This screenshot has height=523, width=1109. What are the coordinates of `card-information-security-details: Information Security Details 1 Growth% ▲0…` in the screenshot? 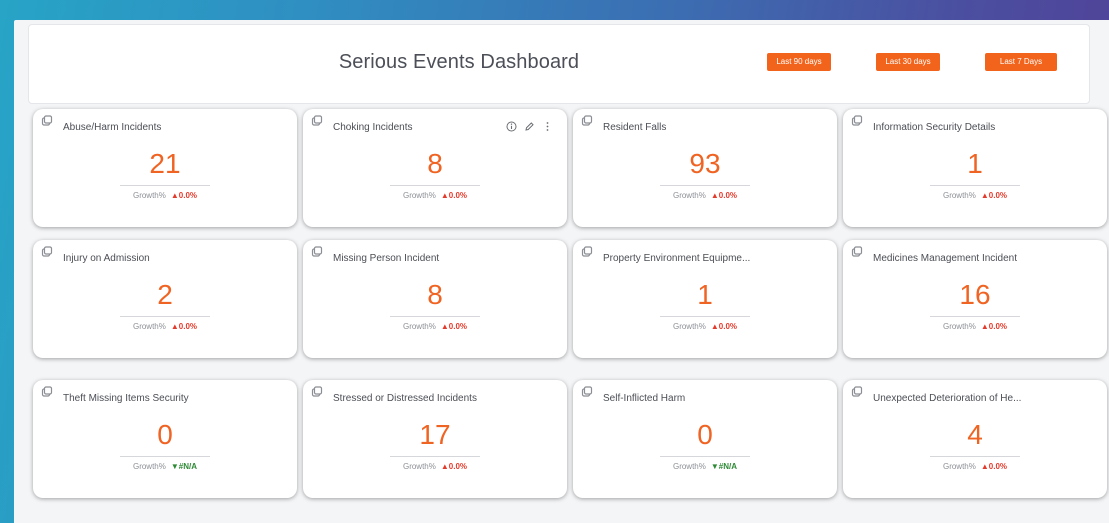 It's located at (975, 168).